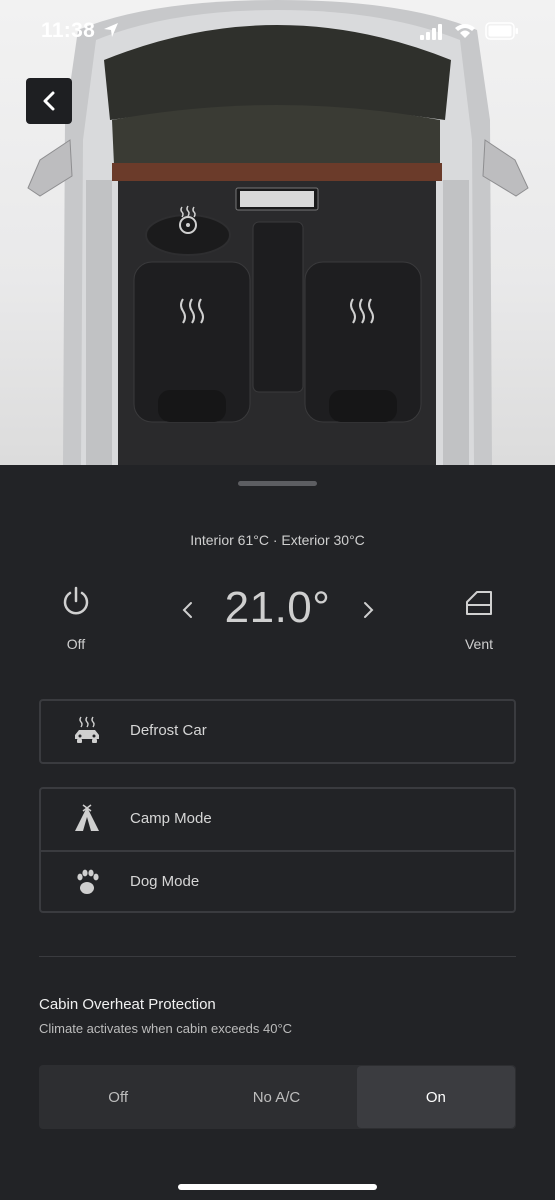 Image resolution: width=555 pixels, height=1200 pixels. I want to click on cabin-overheat-selector: Off No A/C On, so click(277, 1097).